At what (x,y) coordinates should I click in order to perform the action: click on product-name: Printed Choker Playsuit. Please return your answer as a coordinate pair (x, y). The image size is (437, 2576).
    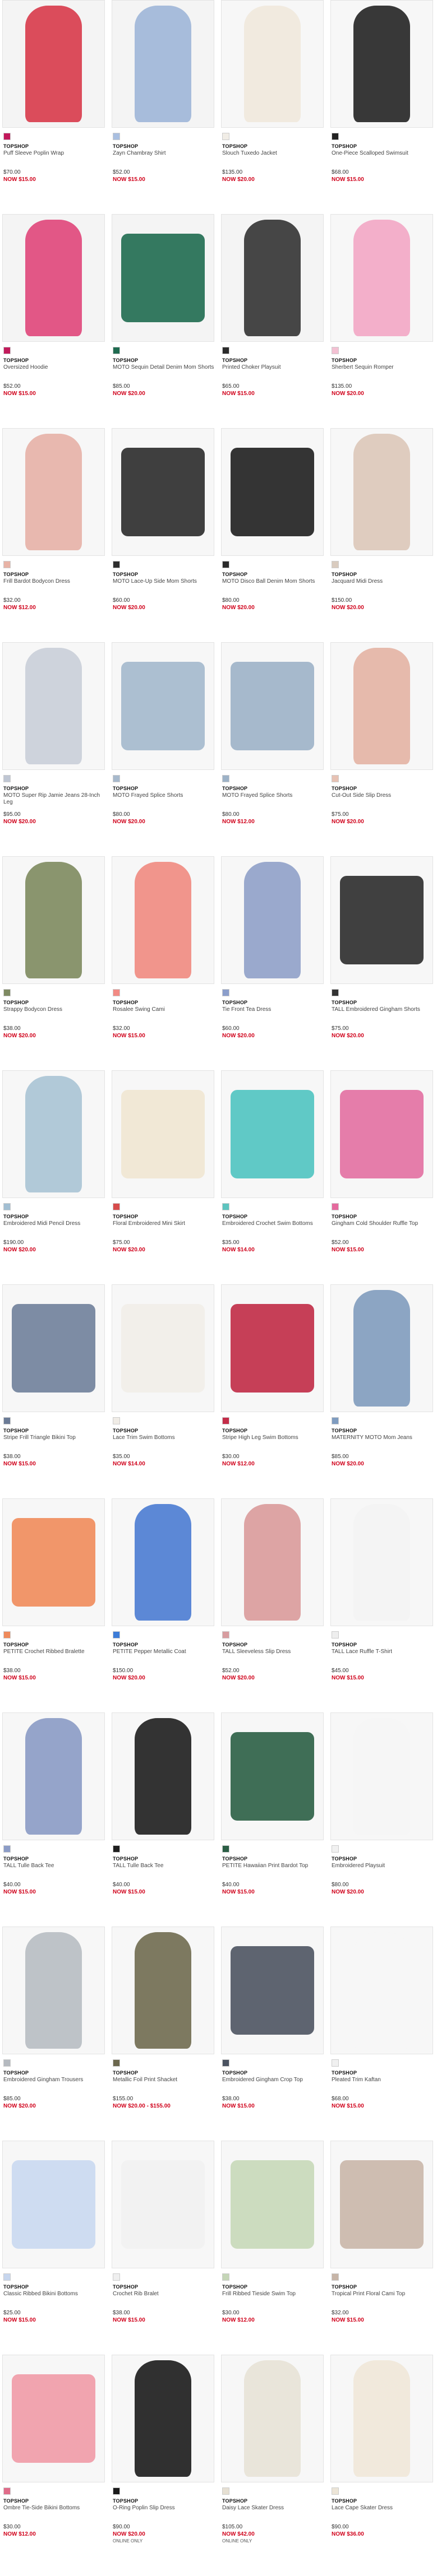
    Looking at the image, I should click on (273, 371).